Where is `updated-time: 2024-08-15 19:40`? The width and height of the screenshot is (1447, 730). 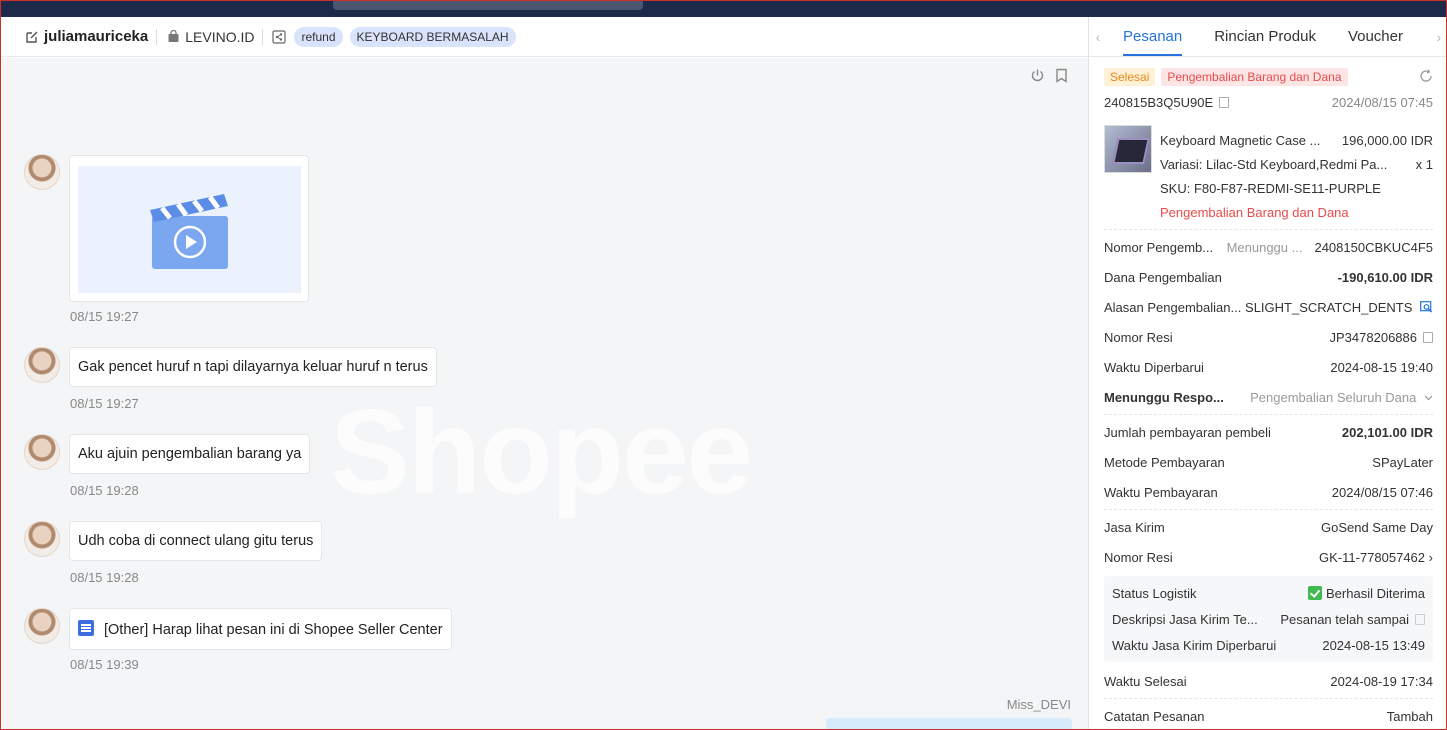 updated-time: 2024-08-15 19:40 is located at coordinates (1381, 367).